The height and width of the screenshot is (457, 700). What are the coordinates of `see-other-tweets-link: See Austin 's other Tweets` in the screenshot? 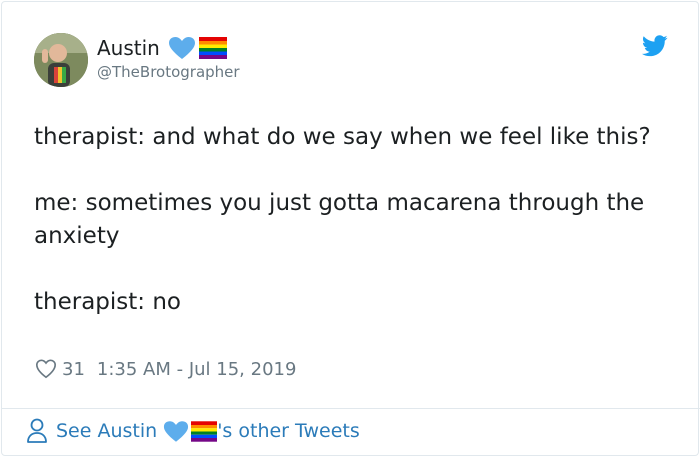 It's located at (193, 431).